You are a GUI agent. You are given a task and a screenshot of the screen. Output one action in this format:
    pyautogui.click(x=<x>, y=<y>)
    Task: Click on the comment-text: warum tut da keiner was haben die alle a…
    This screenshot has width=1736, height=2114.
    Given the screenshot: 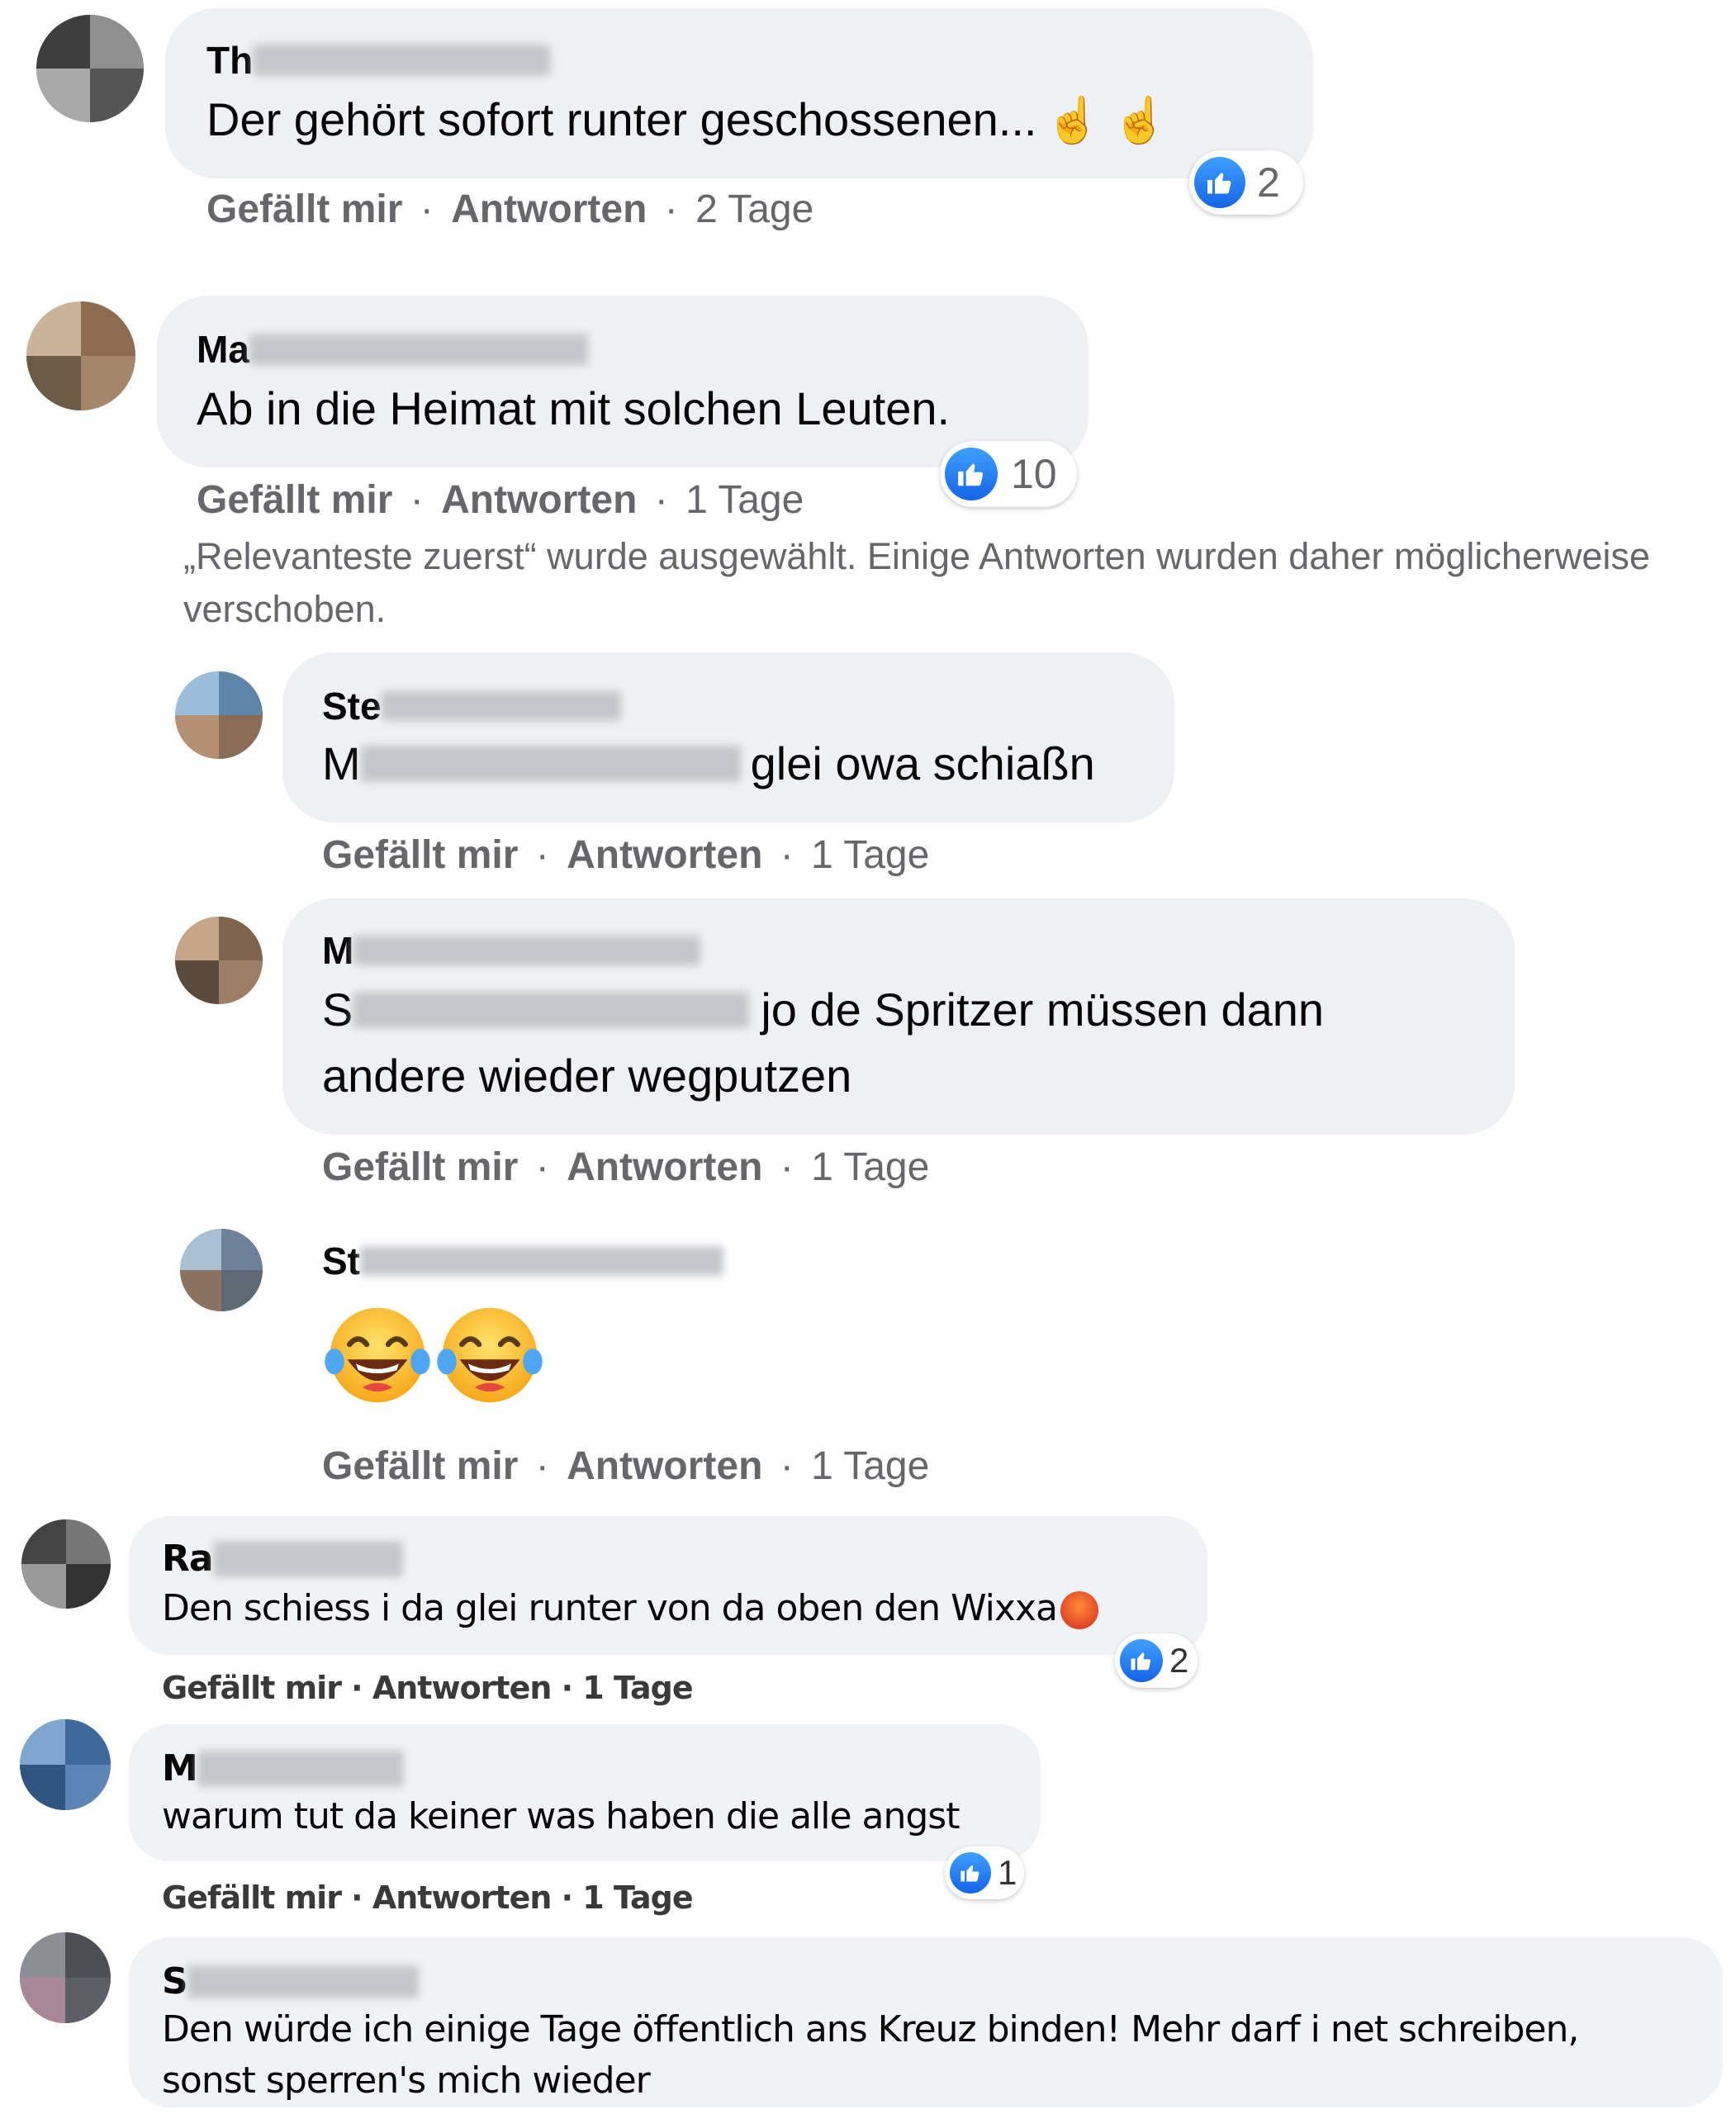 What is the action you would take?
    pyautogui.click(x=561, y=1816)
    